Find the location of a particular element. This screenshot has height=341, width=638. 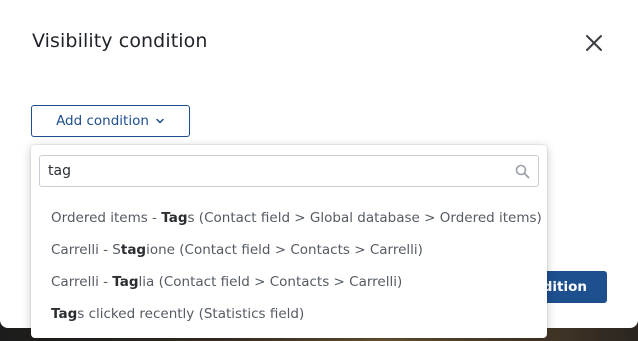

search-icon is located at coordinates (522, 171).